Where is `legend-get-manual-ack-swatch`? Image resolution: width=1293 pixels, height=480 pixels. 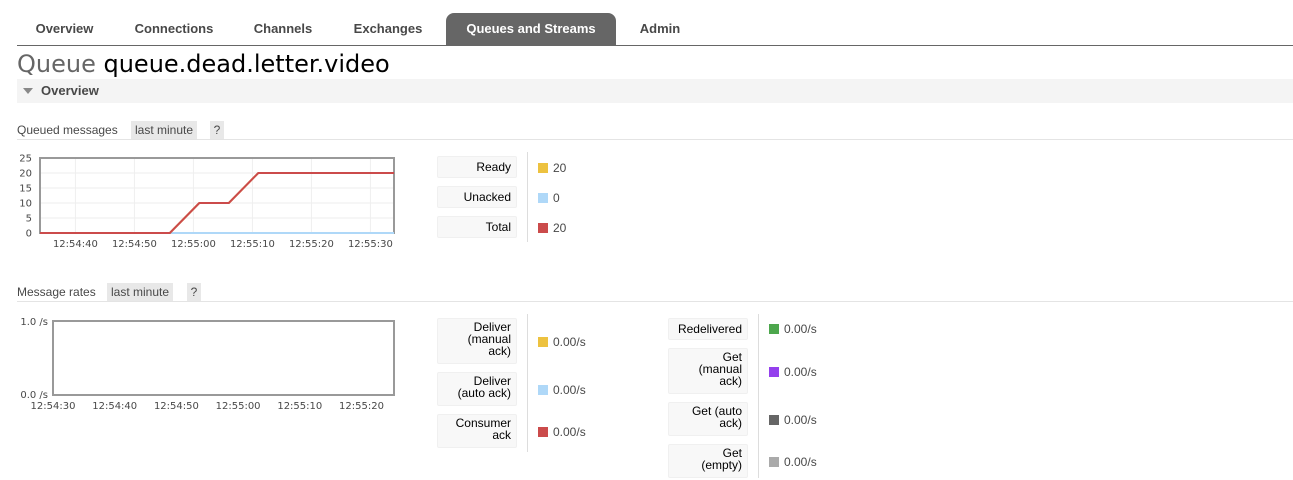
legend-get-manual-ack-swatch is located at coordinates (774, 372).